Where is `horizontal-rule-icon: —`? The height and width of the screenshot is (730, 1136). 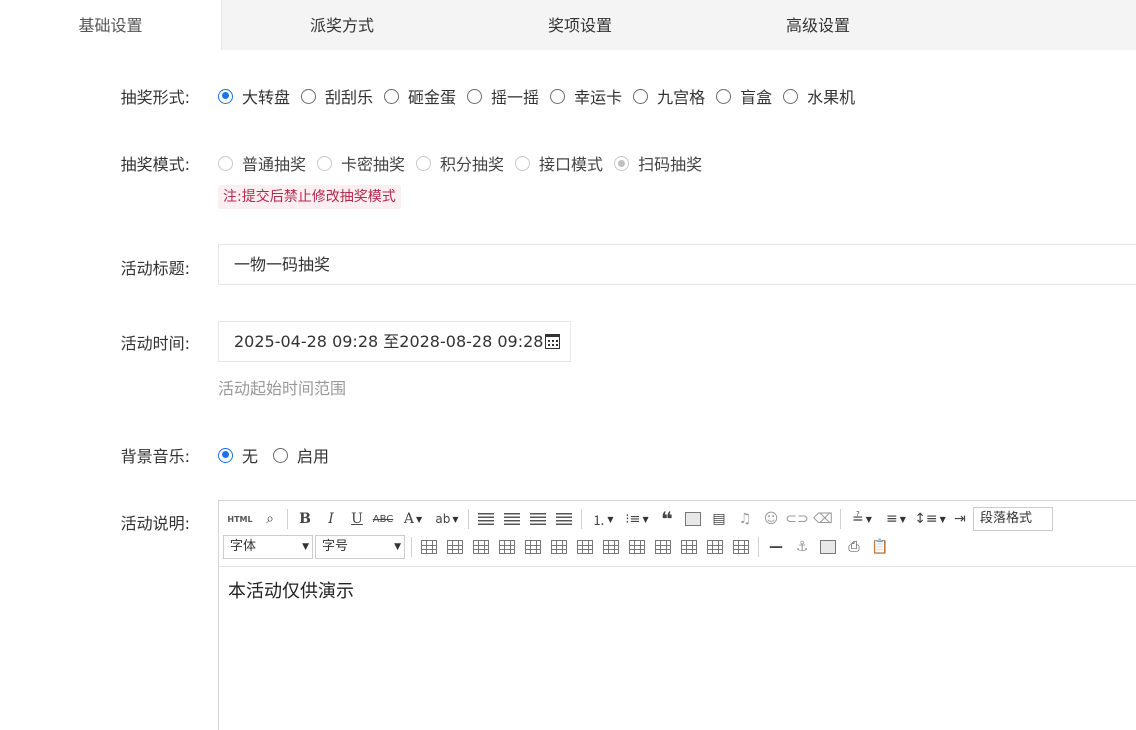
horizontal-rule-icon: — is located at coordinates (776, 547).